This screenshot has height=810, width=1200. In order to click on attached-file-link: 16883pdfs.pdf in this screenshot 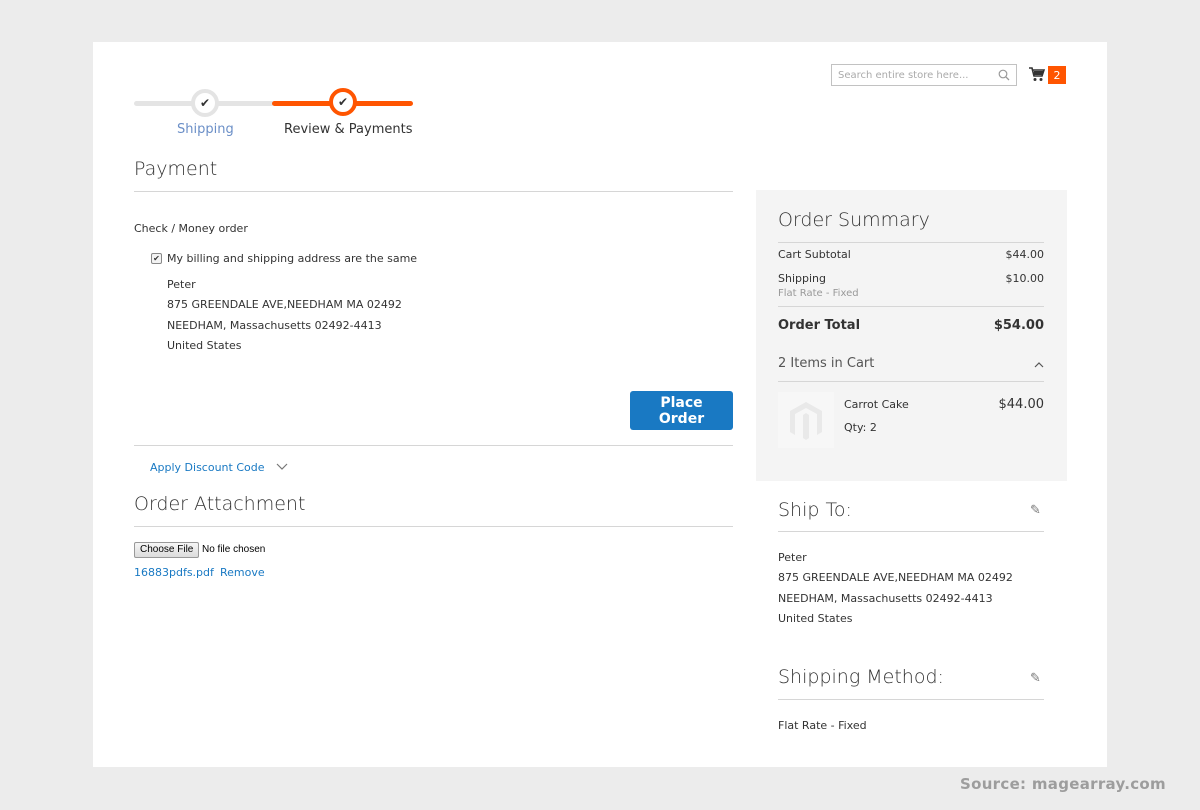, I will do `click(174, 572)`.